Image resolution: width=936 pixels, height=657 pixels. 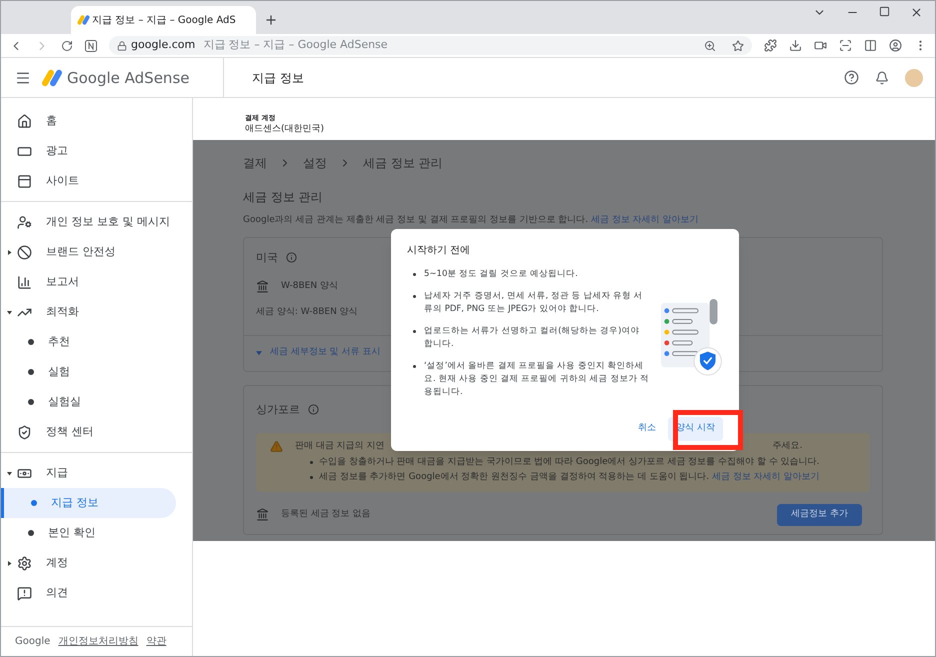 What do you see at coordinates (88, 503) in the screenshot?
I see `sidebar-subitem: 지급 정보` at bounding box center [88, 503].